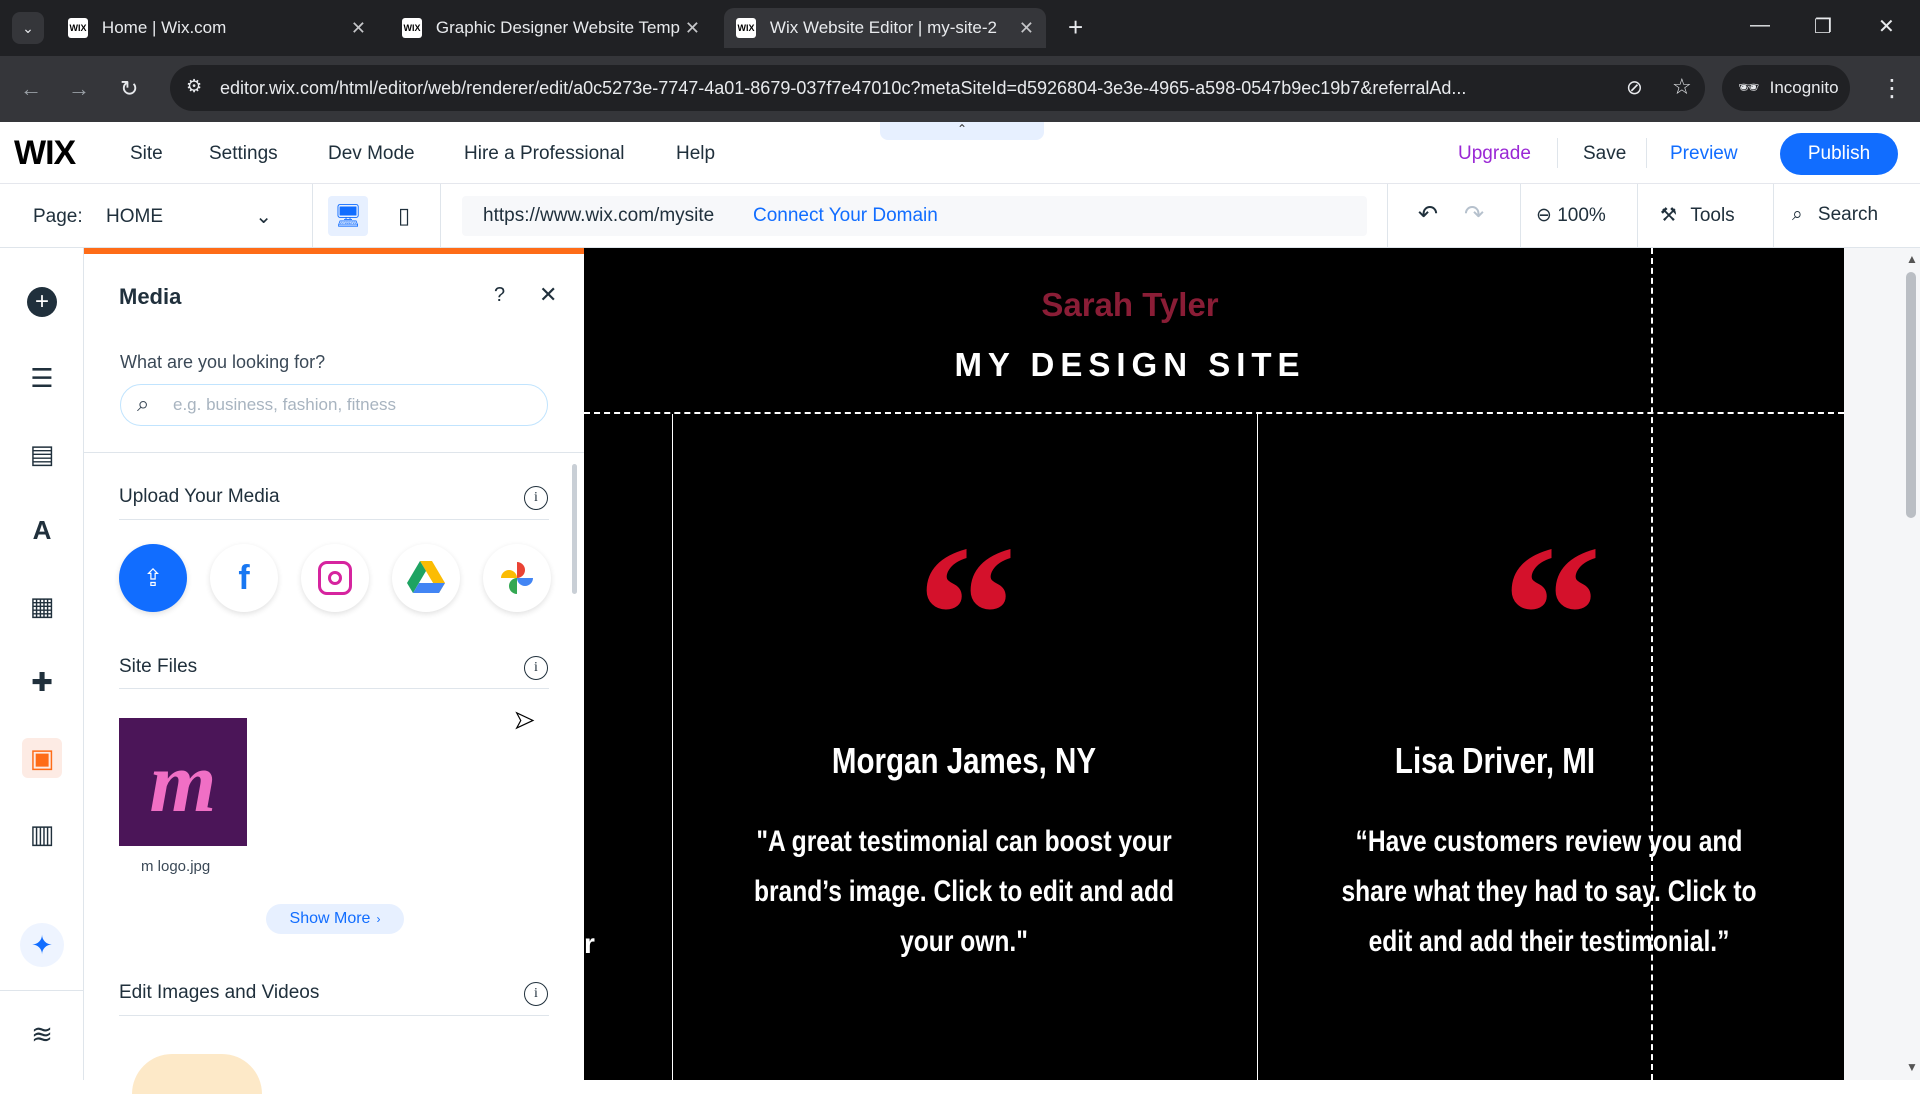 The height and width of the screenshot is (1094, 1920). What do you see at coordinates (45, 153) in the screenshot?
I see `wix-logo: WIX` at bounding box center [45, 153].